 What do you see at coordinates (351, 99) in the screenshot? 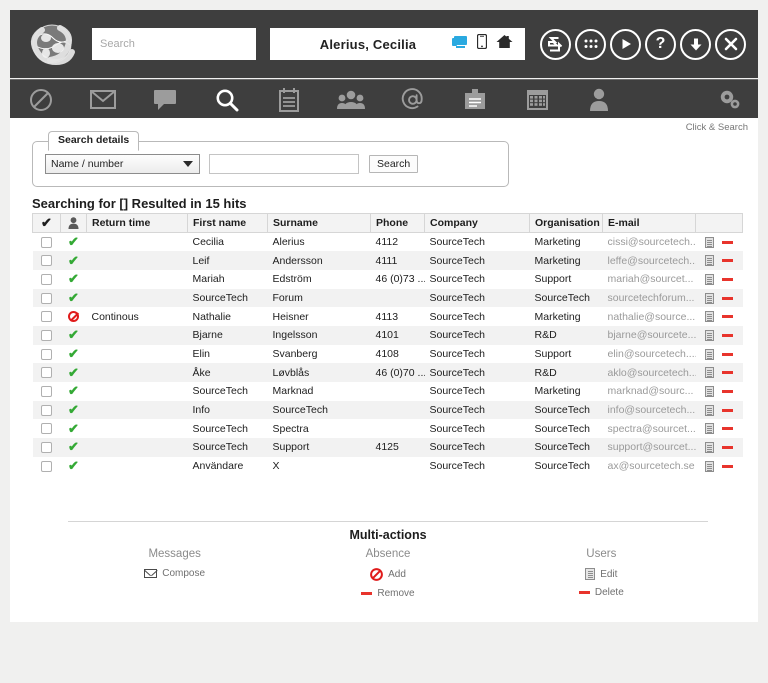
I see `groups-icon` at bounding box center [351, 99].